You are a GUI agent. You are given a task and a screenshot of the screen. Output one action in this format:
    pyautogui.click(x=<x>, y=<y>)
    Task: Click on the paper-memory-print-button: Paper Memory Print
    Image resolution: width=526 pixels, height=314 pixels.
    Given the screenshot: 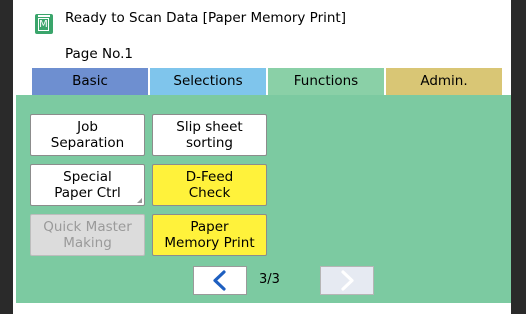 What is the action you would take?
    pyautogui.click(x=209, y=235)
    